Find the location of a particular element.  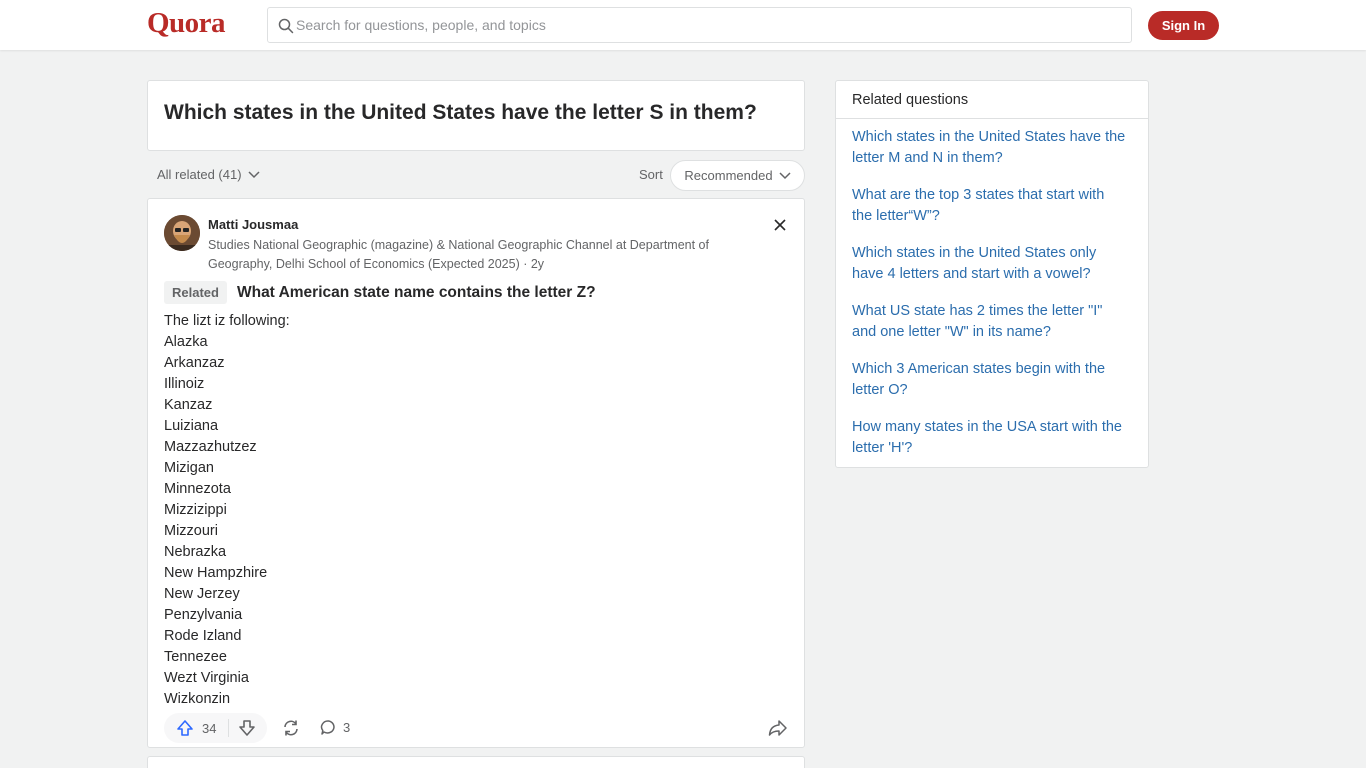

answer-line: Rode Izland is located at coordinates (203, 636).